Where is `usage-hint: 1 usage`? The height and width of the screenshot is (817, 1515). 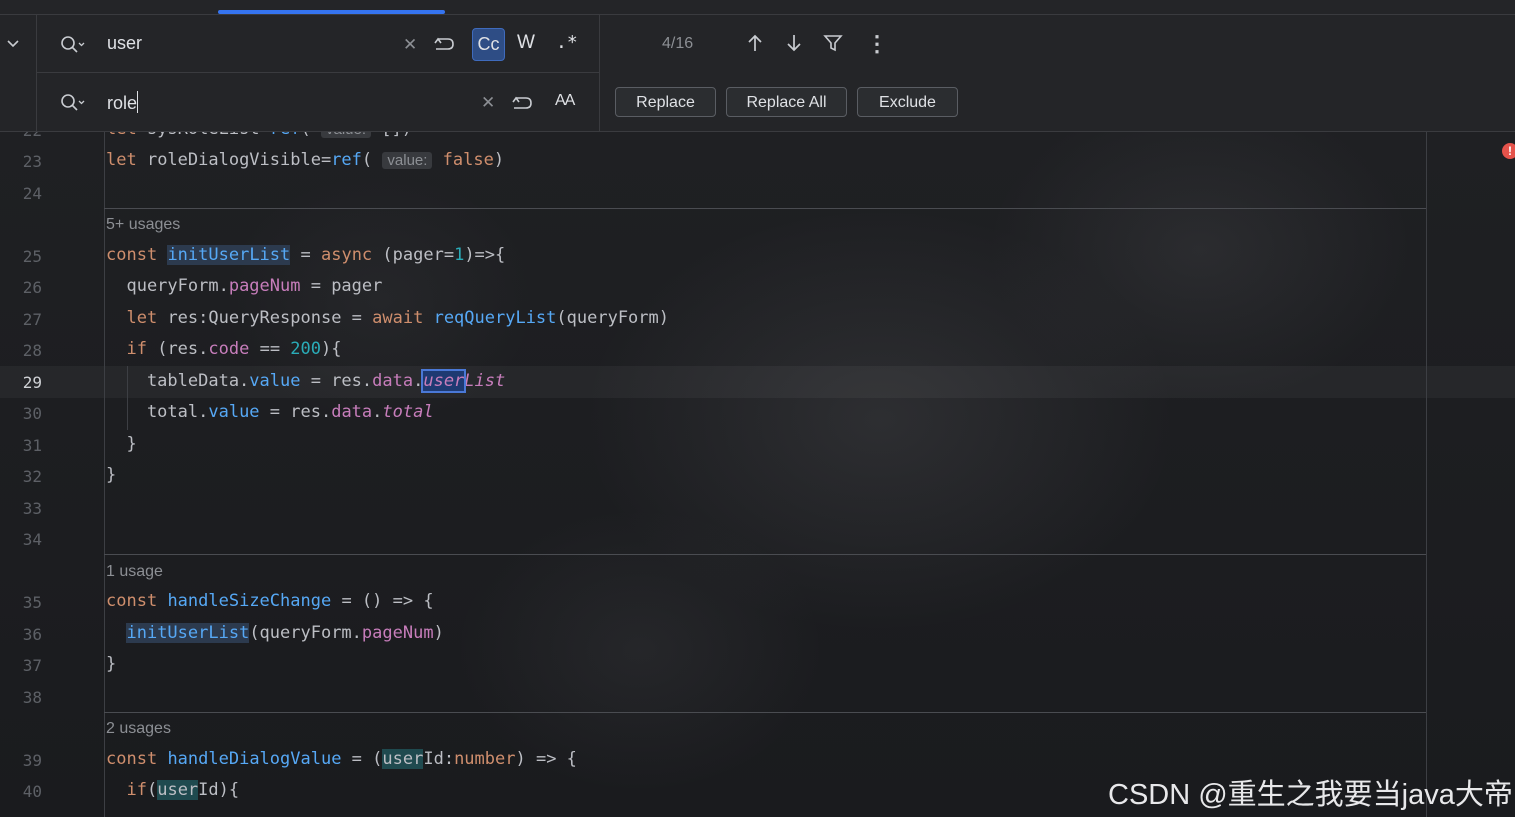 usage-hint: 1 usage is located at coordinates (134, 572).